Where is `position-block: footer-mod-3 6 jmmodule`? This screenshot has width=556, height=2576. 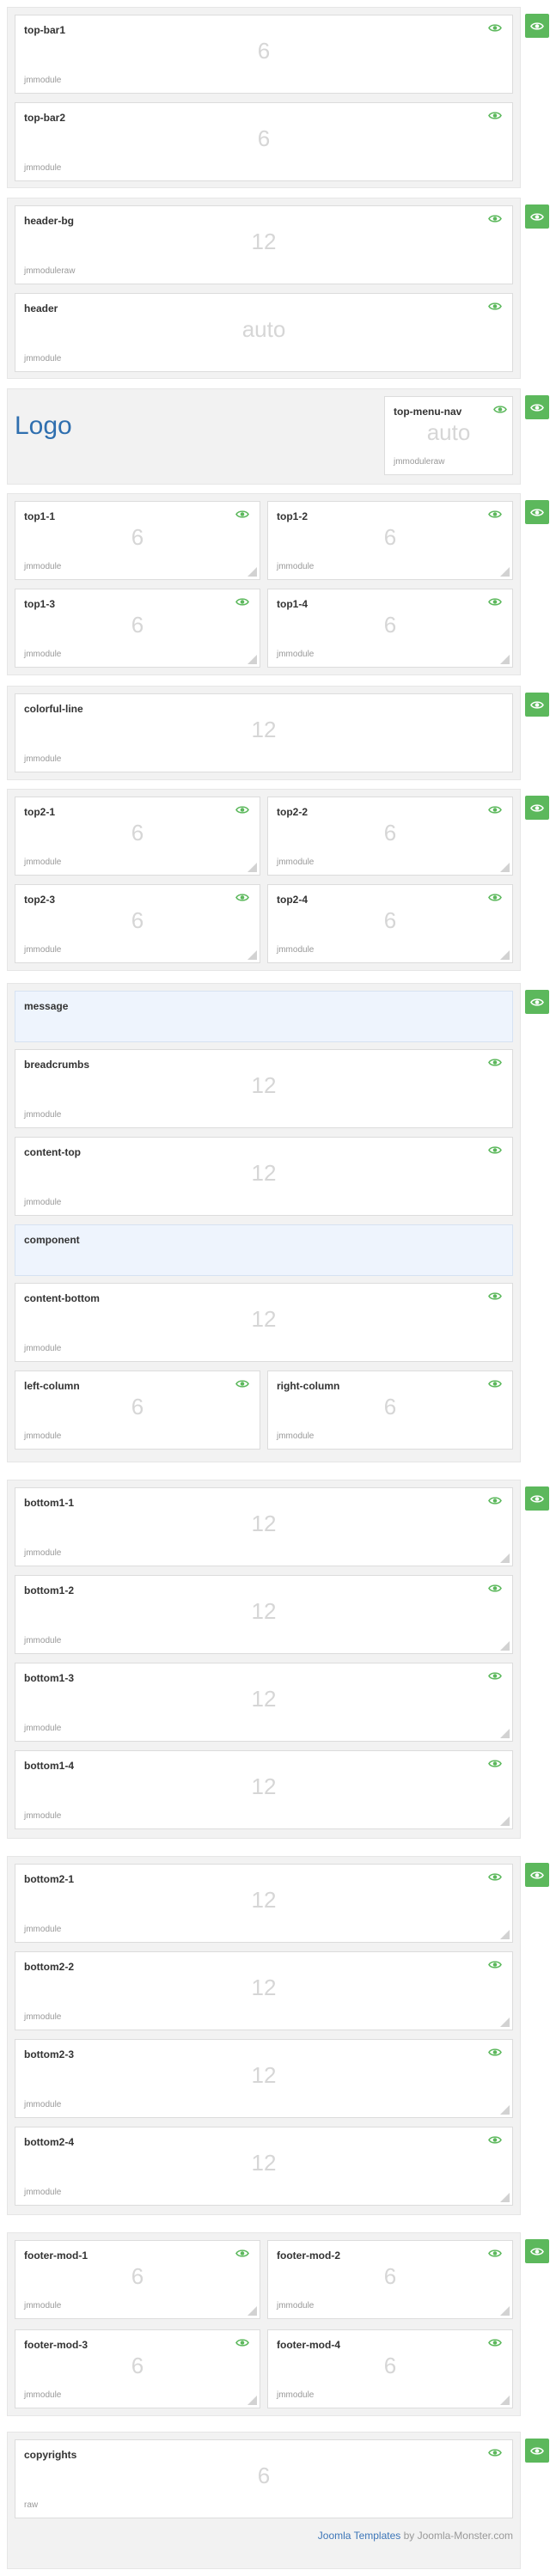 position-block: footer-mod-3 6 jmmodule is located at coordinates (138, 2368).